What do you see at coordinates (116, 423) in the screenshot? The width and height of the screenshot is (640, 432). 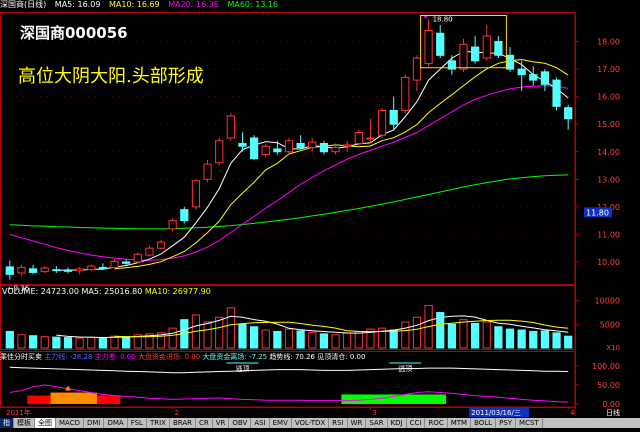 I see `indicator-tab: DMA` at bounding box center [116, 423].